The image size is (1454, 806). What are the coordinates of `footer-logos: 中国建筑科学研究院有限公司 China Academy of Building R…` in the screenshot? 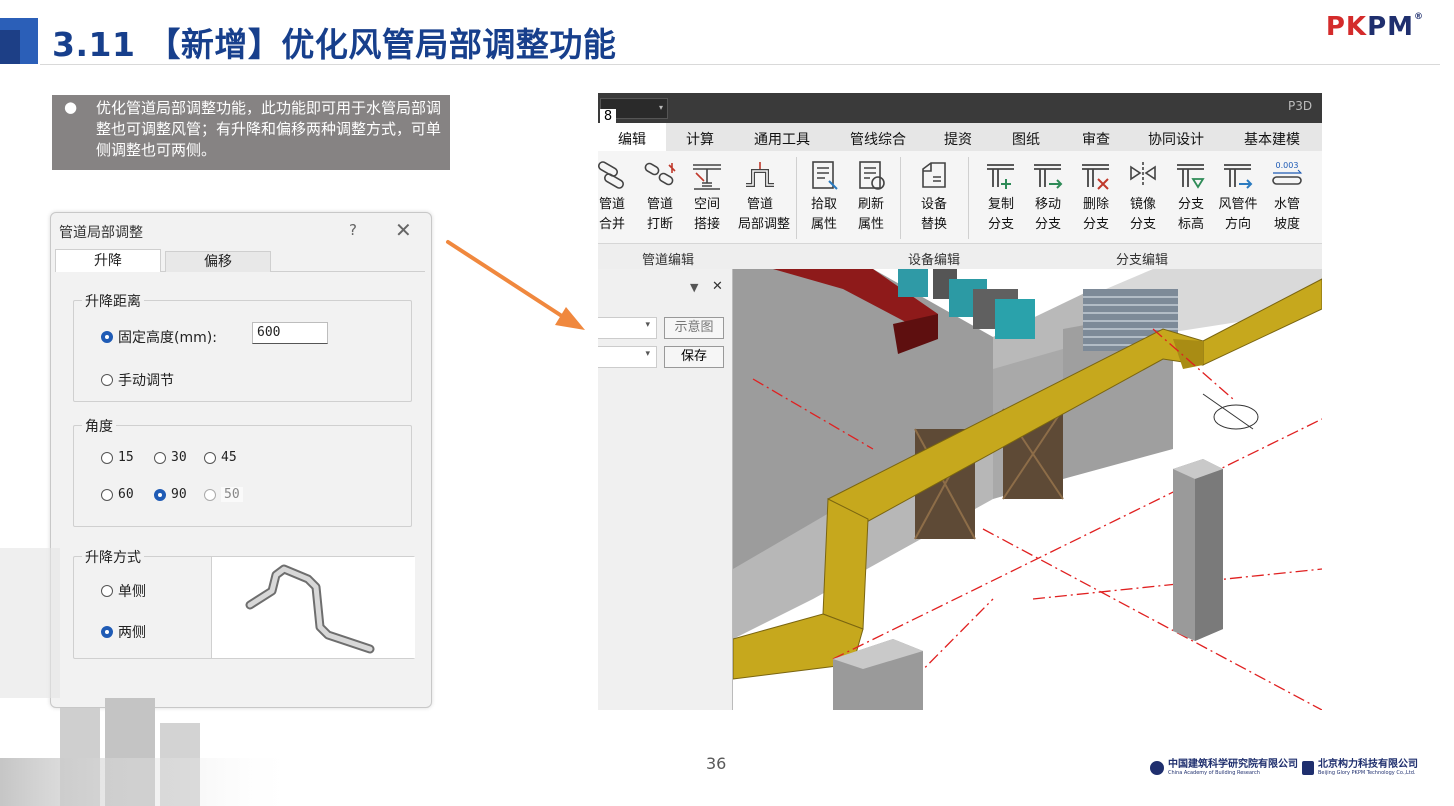 It's located at (1284, 768).